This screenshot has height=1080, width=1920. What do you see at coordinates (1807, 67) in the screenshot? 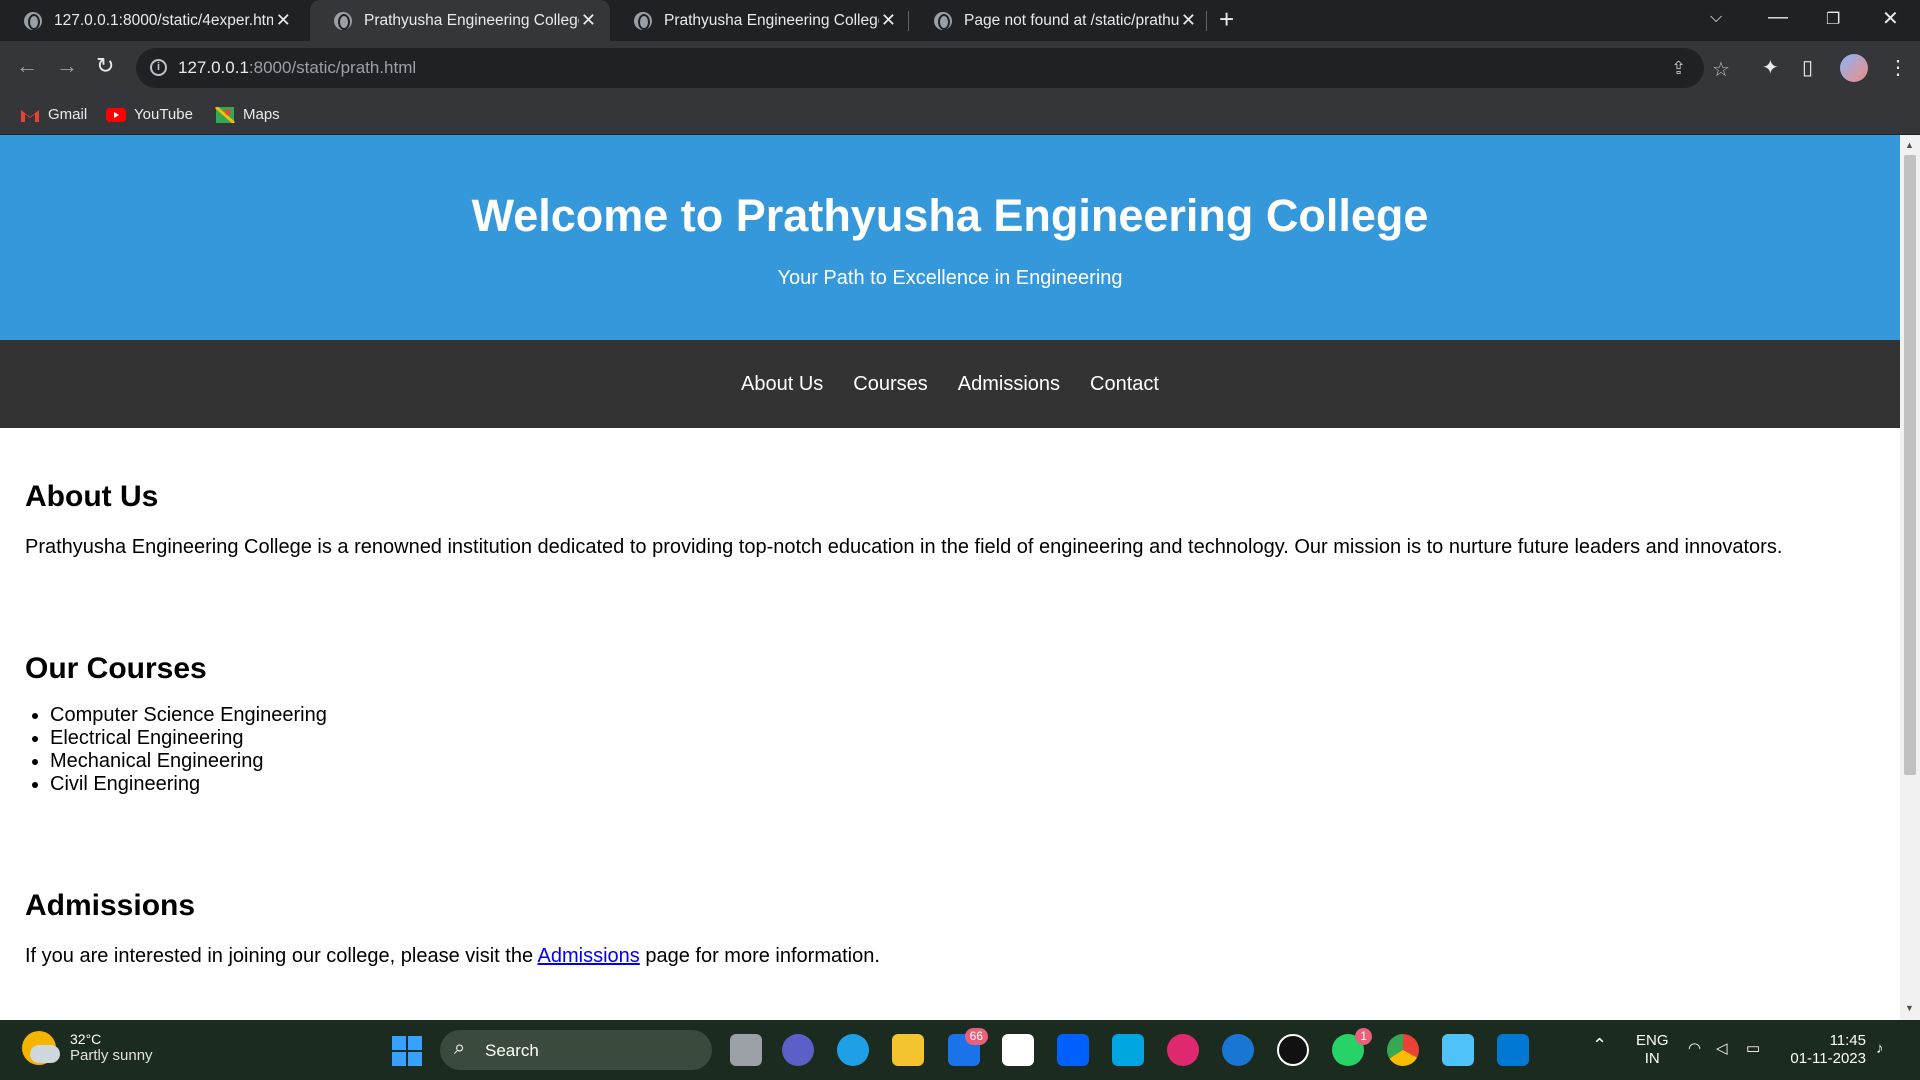
I see `side-panel-icon: ▯` at bounding box center [1807, 67].